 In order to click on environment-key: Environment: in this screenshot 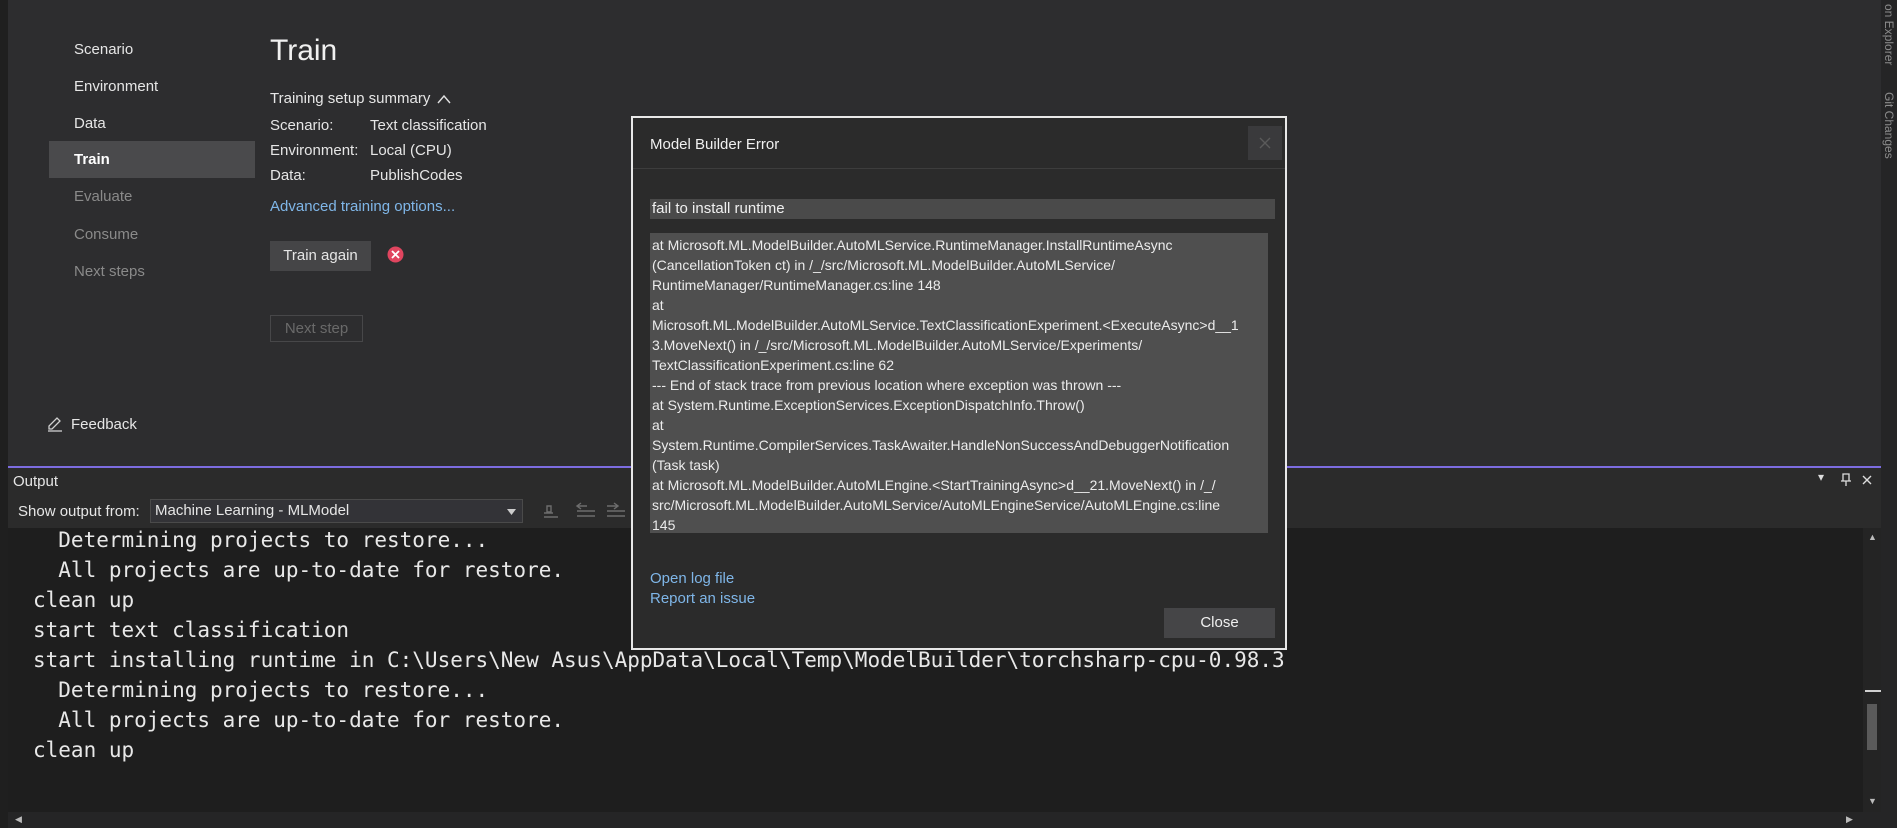, I will do `click(314, 150)`.